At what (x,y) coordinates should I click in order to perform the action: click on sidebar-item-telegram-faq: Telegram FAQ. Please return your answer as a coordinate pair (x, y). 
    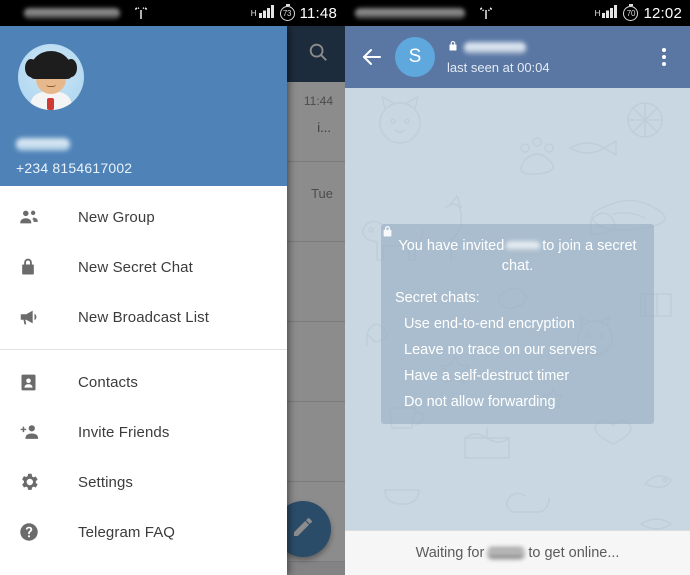
    Looking at the image, I should click on (143, 532).